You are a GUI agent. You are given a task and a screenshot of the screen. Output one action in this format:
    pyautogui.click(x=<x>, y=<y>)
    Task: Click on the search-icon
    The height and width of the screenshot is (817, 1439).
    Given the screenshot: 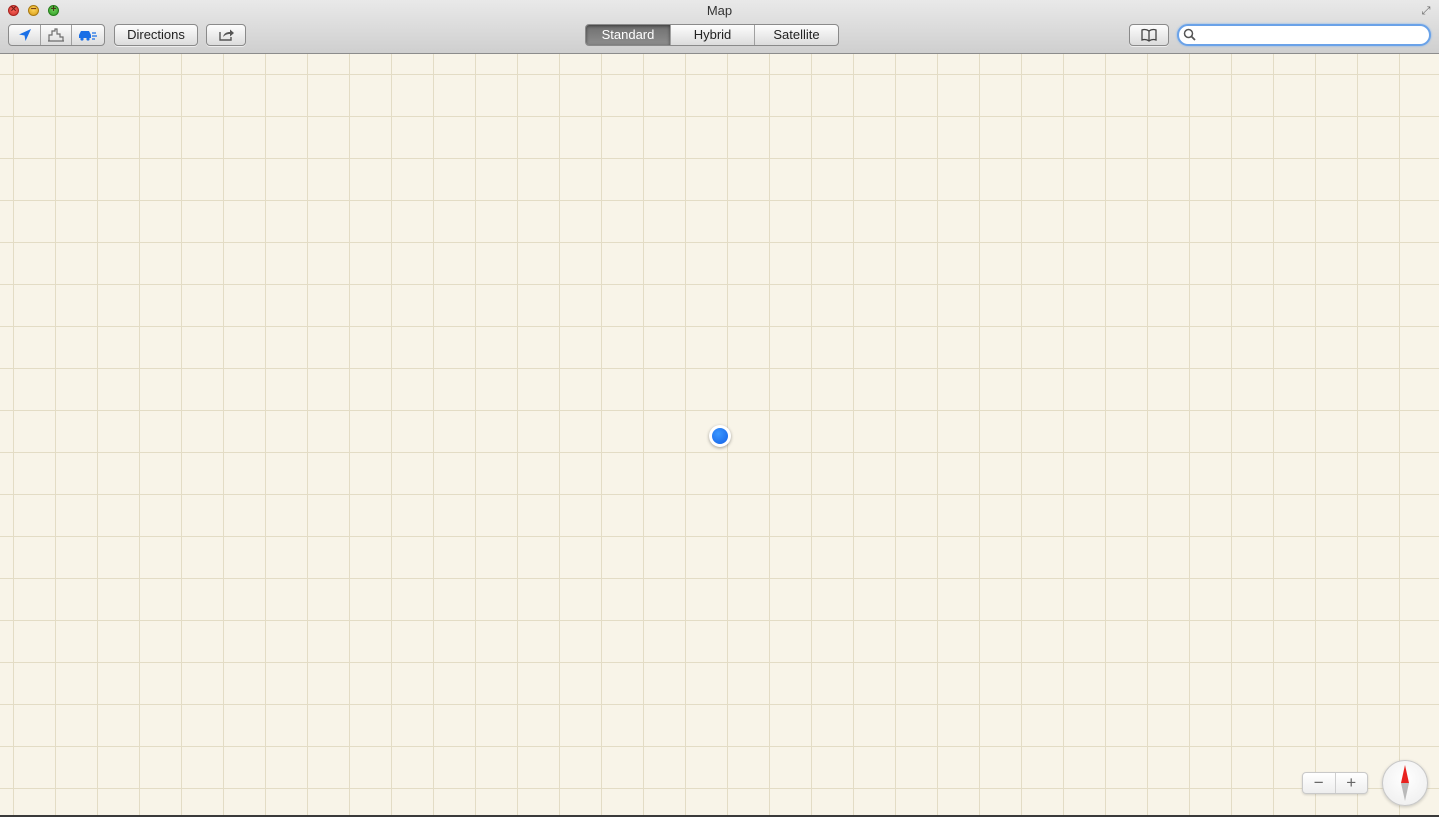 What is the action you would take?
    pyautogui.click(x=1189, y=34)
    